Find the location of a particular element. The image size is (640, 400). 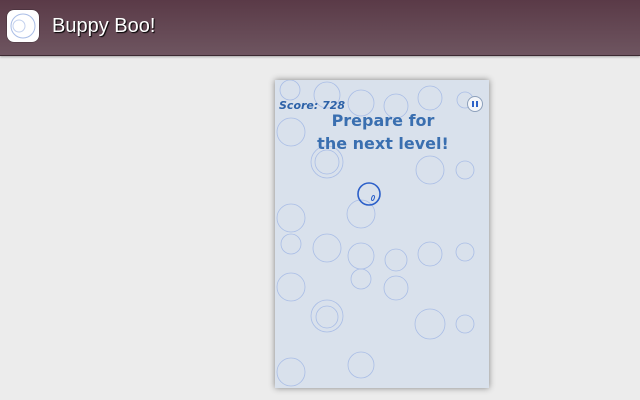

app-bubble-icon is located at coordinates (23, 26).